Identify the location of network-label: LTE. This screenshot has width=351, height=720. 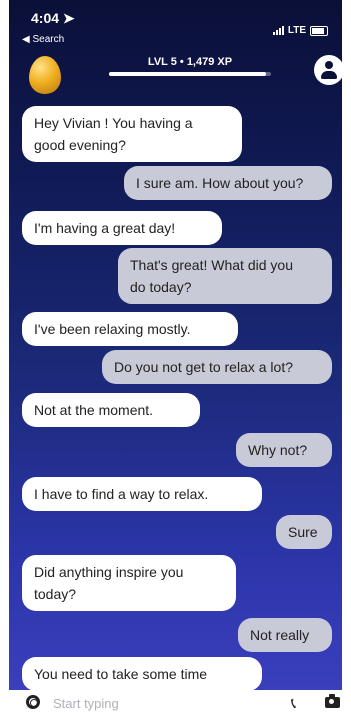
(296, 30).